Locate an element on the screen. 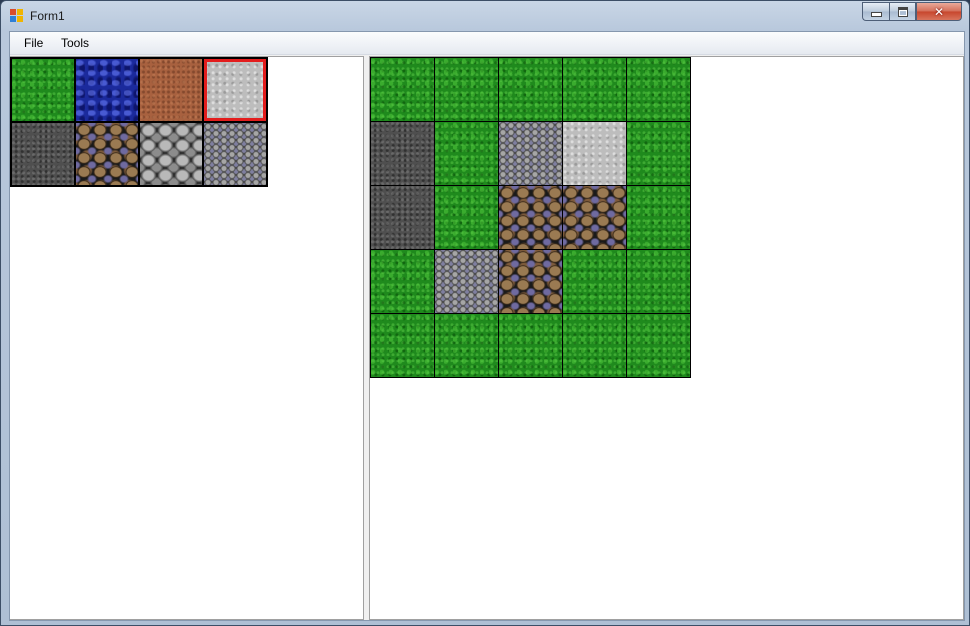  title-bar: Form1 ✕ is located at coordinates (485, 15).